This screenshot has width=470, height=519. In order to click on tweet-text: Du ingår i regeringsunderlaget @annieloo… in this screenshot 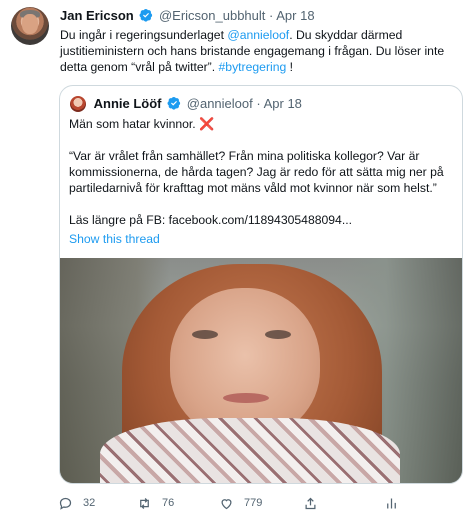, I will do `click(252, 51)`.